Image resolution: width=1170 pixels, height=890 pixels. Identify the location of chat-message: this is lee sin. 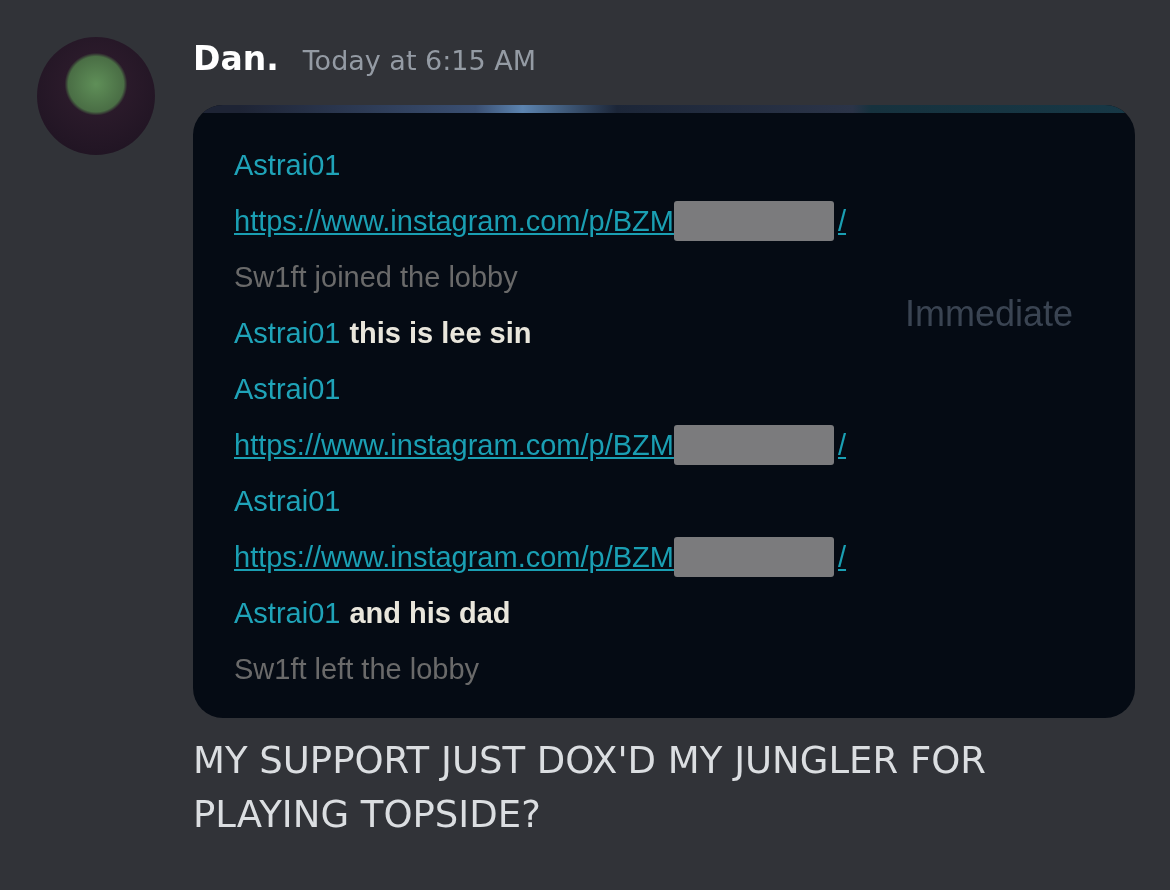
(440, 333).